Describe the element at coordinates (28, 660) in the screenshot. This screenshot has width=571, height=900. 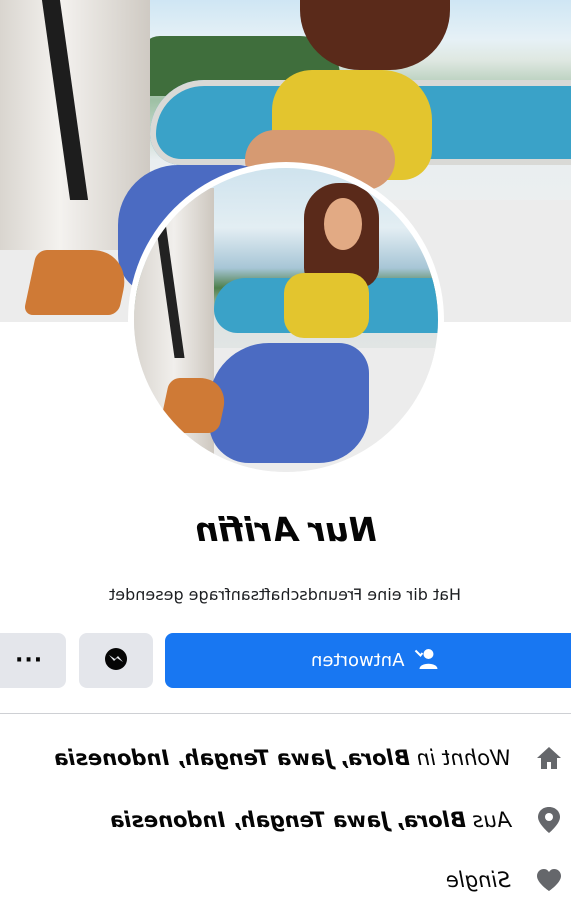
I see `more-dots-icon: ···` at that location.